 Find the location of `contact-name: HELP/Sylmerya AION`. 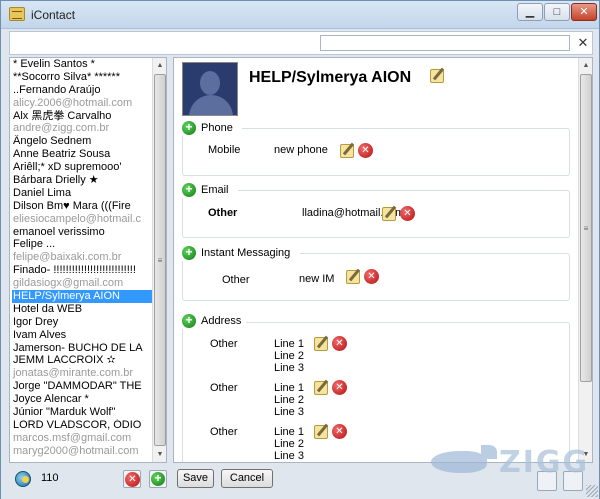

contact-name: HELP/Sylmerya AION is located at coordinates (346, 77).